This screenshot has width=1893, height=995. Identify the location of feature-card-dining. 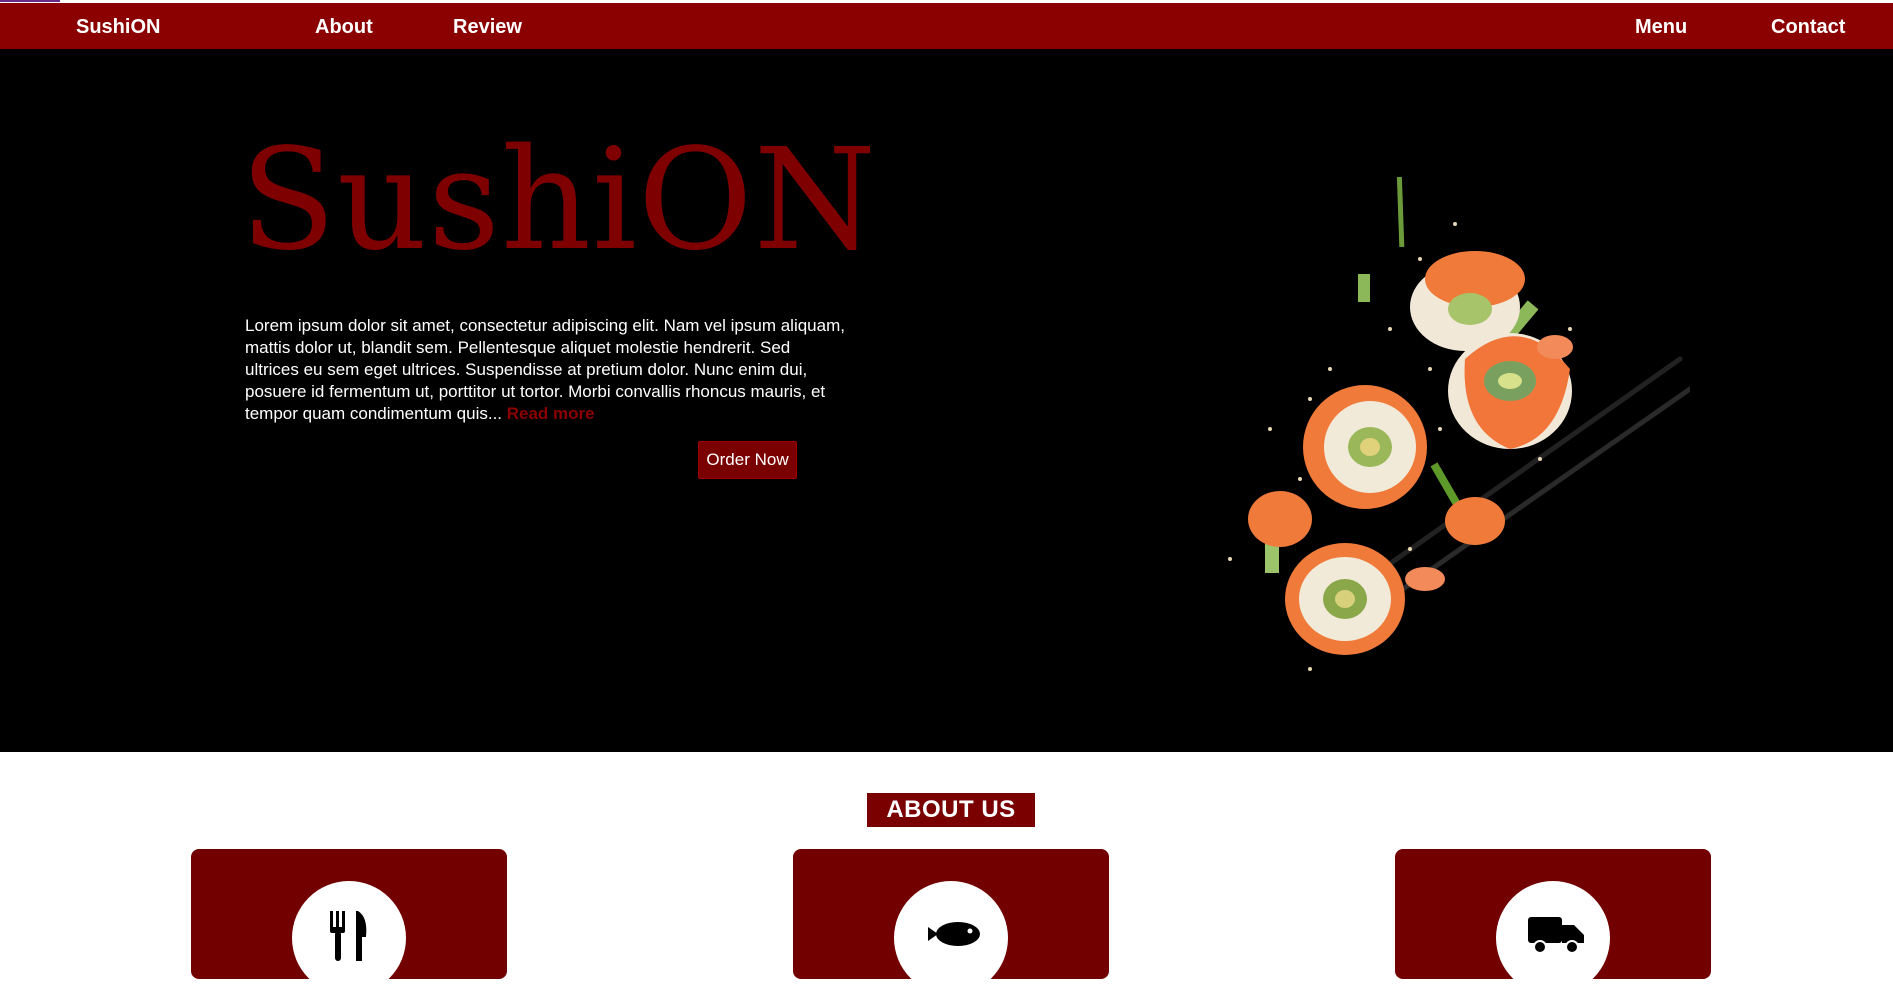
(349, 922).